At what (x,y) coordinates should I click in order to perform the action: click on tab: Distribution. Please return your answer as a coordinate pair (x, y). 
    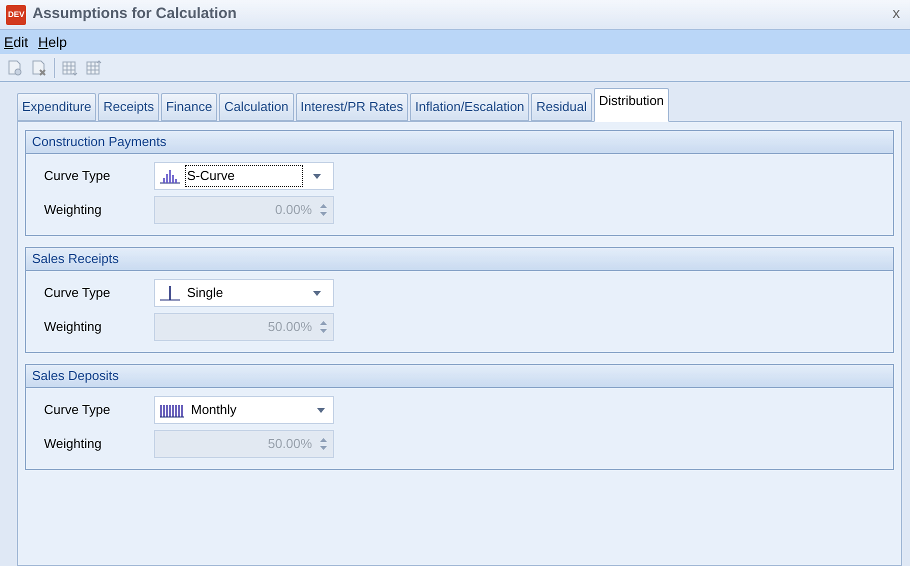
    Looking at the image, I should click on (631, 105).